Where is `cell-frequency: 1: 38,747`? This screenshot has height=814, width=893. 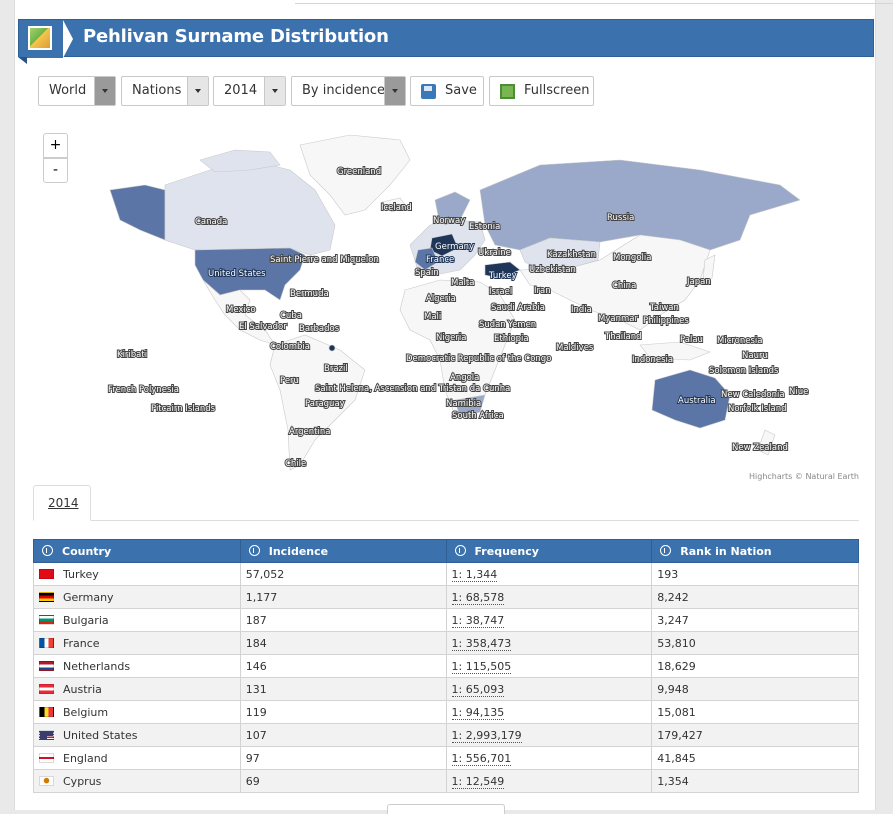
cell-frequency: 1: 38,747 is located at coordinates (549, 620).